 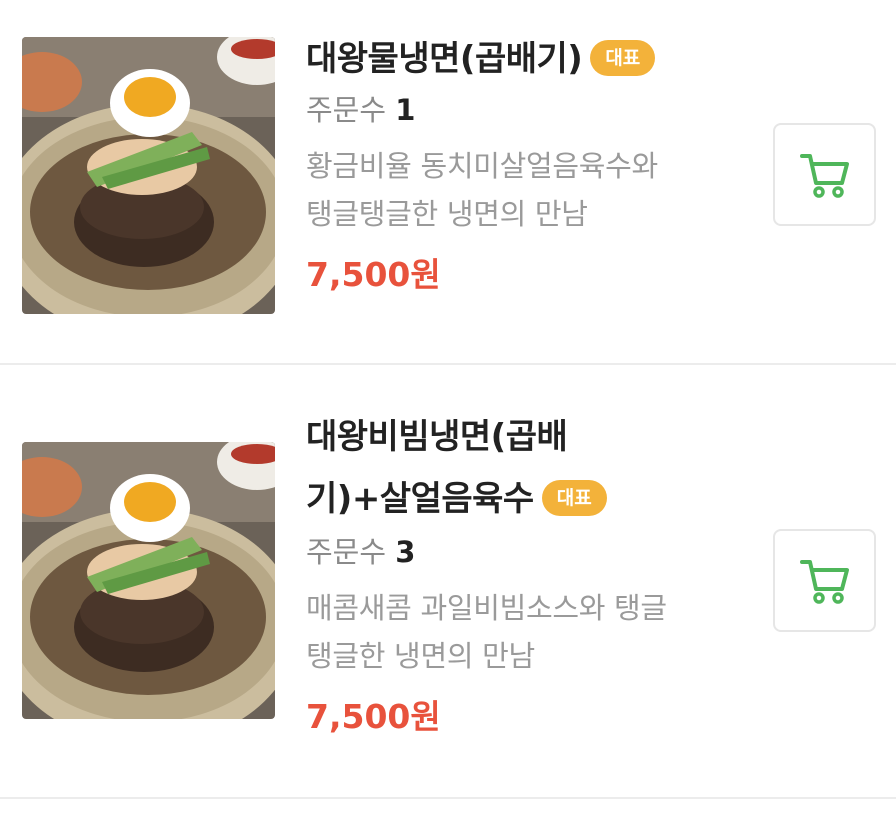 What do you see at coordinates (482, 190) in the screenshot?
I see `menu-item-description: 황금비율 동치미살얼음육수와 탱글탱글한 냉면의 만남` at bounding box center [482, 190].